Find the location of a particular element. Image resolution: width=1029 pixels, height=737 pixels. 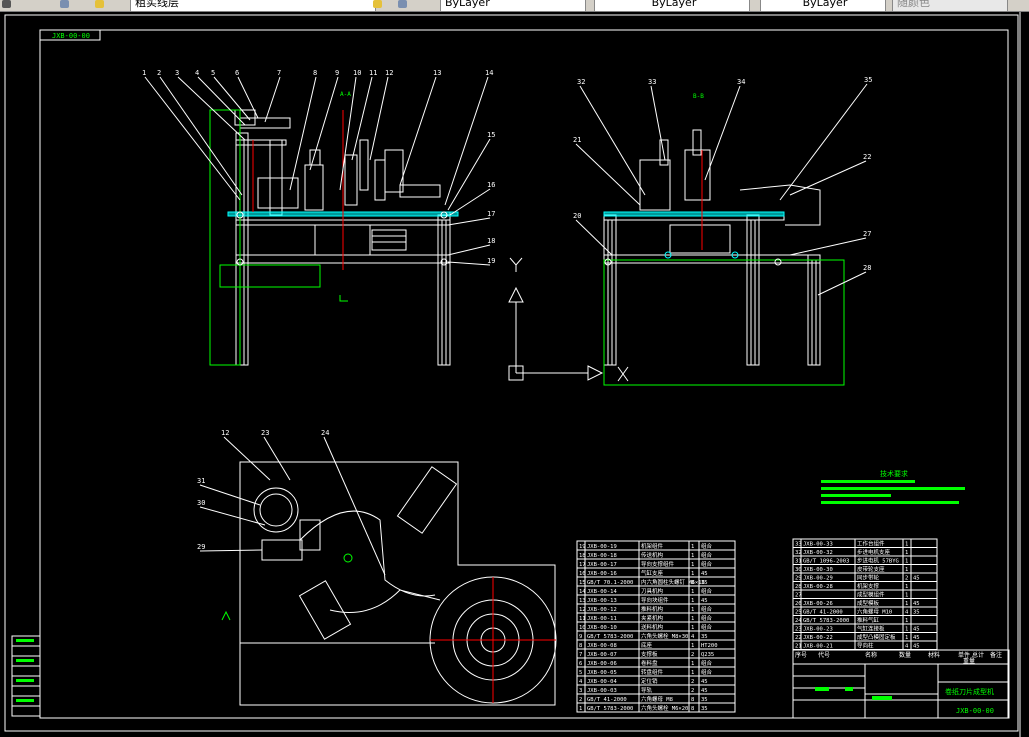

table-cell: JXB-00-08 is located at coordinates (602, 646).